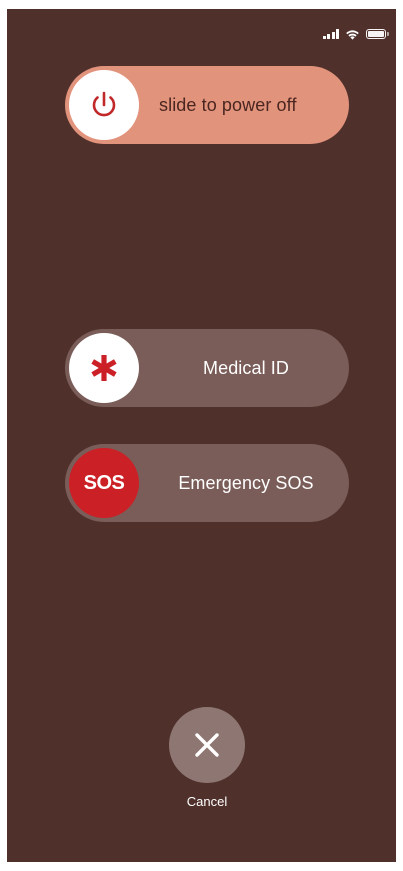 The width and height of the screenshot is (403, 871). I want to click on power-off-slider-knob, so click(104, 105).